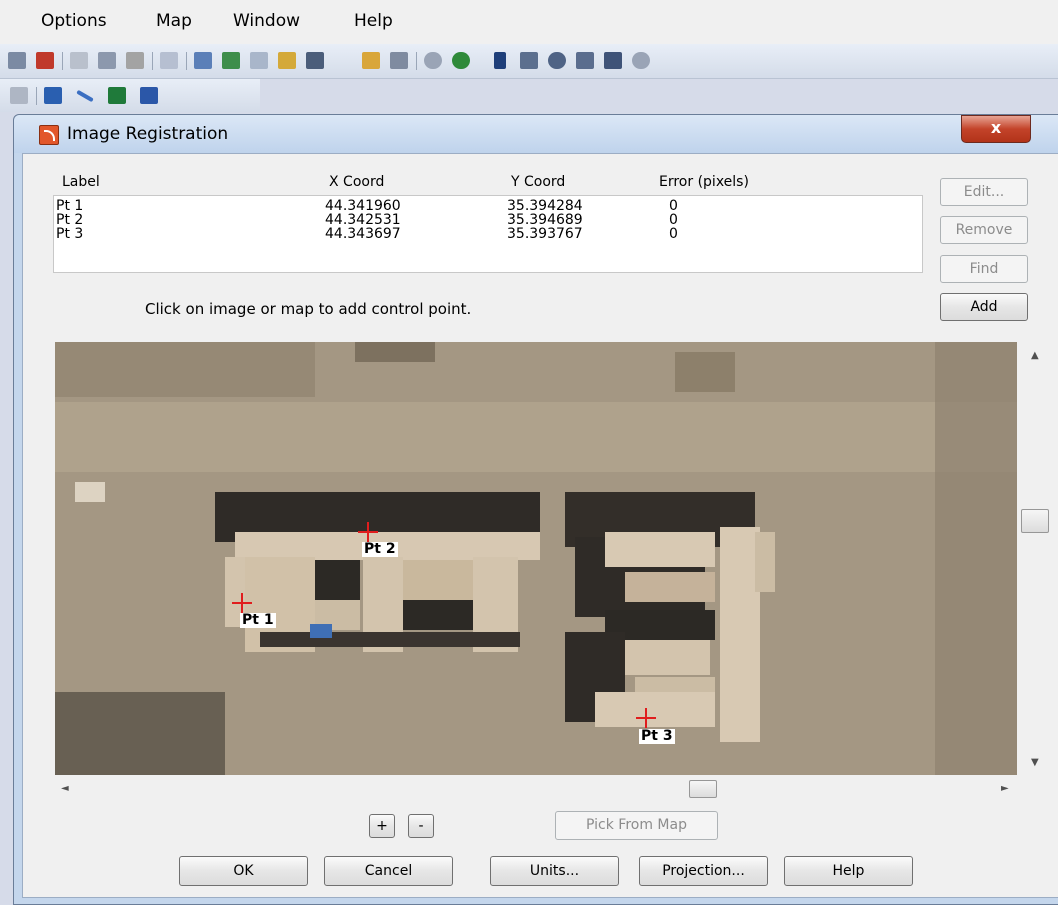 The width and height of the screenshot is (1058, 905). What do you see at coordinates (203, 60) in the screenshot?
I see `table-icon` at bounding box center [203, 60].